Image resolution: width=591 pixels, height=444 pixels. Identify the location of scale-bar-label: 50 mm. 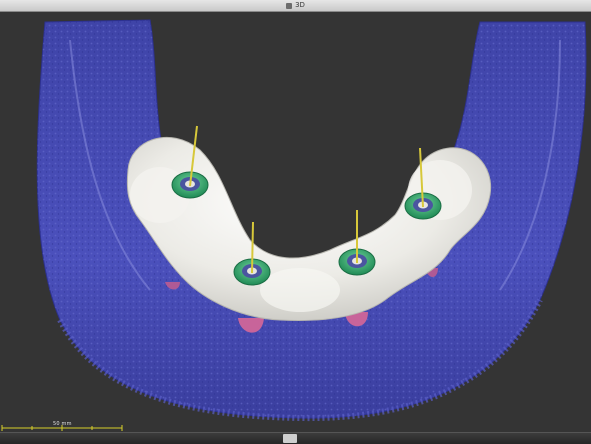
(62, 424).